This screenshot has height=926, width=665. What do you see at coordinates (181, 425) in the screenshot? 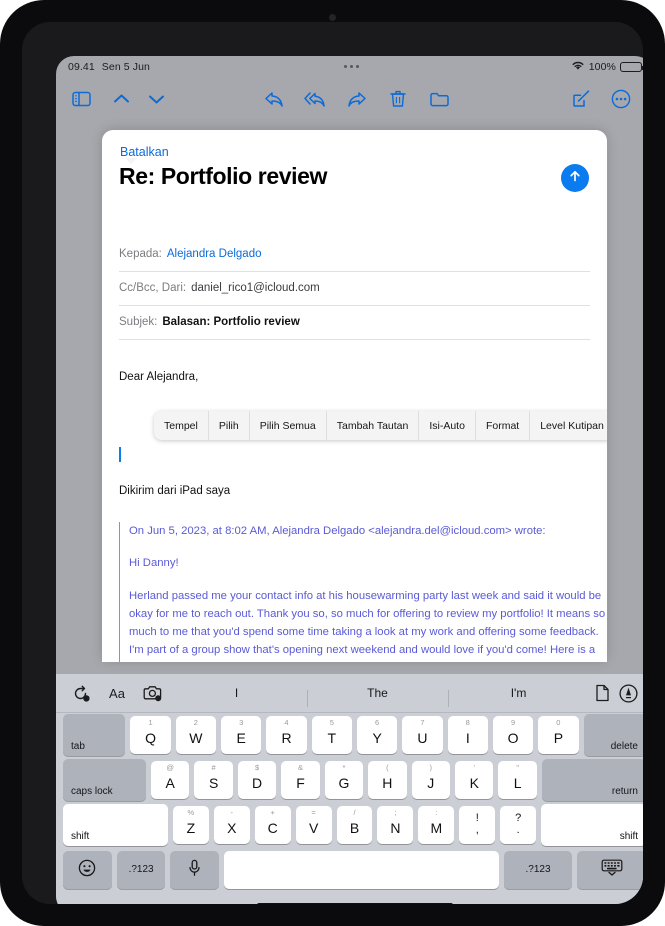
I see `popup-item-paste: Tempel` at bounding box center [181, 425].